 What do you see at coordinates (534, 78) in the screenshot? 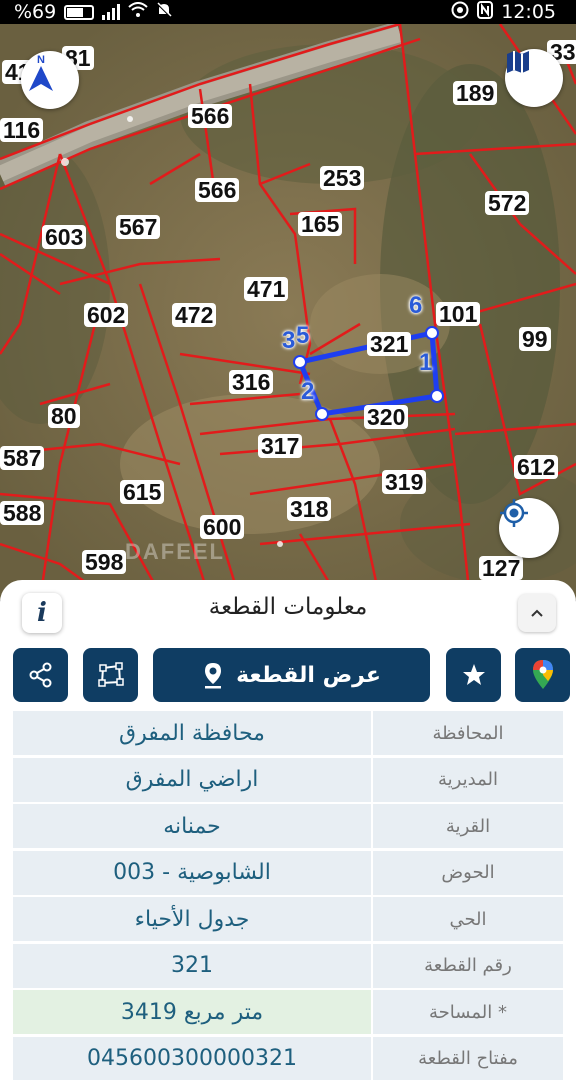
I see `map-layers-button` at bounding box center [534, 78].